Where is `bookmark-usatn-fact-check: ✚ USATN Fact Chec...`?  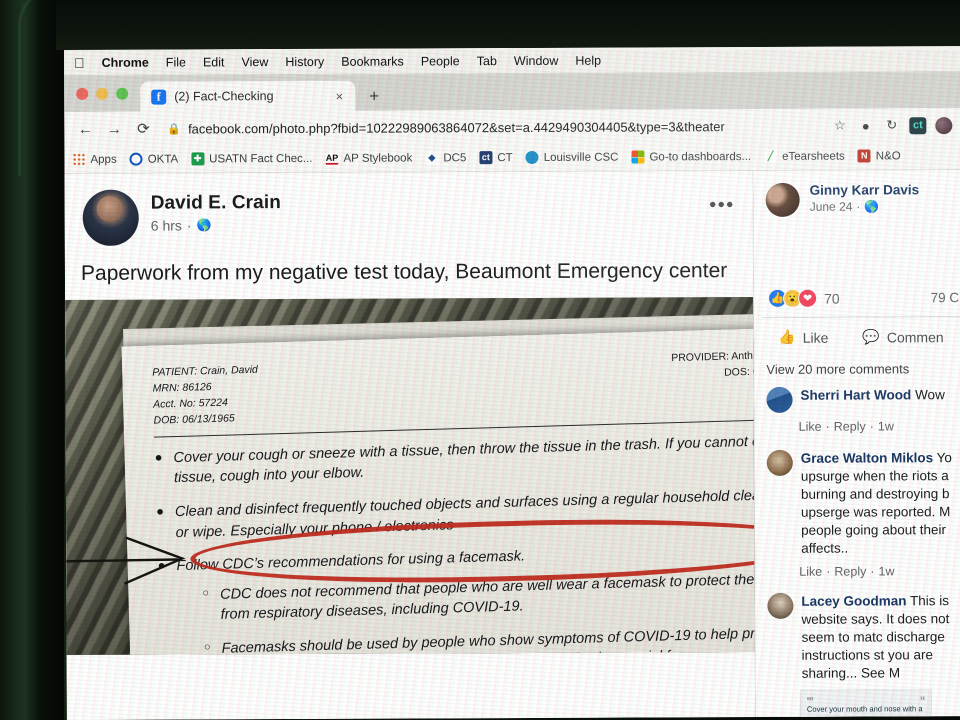
bookmark-usatn-fact-check: ✚ USATN Fact Chec... is located at coordinates (252, 159).